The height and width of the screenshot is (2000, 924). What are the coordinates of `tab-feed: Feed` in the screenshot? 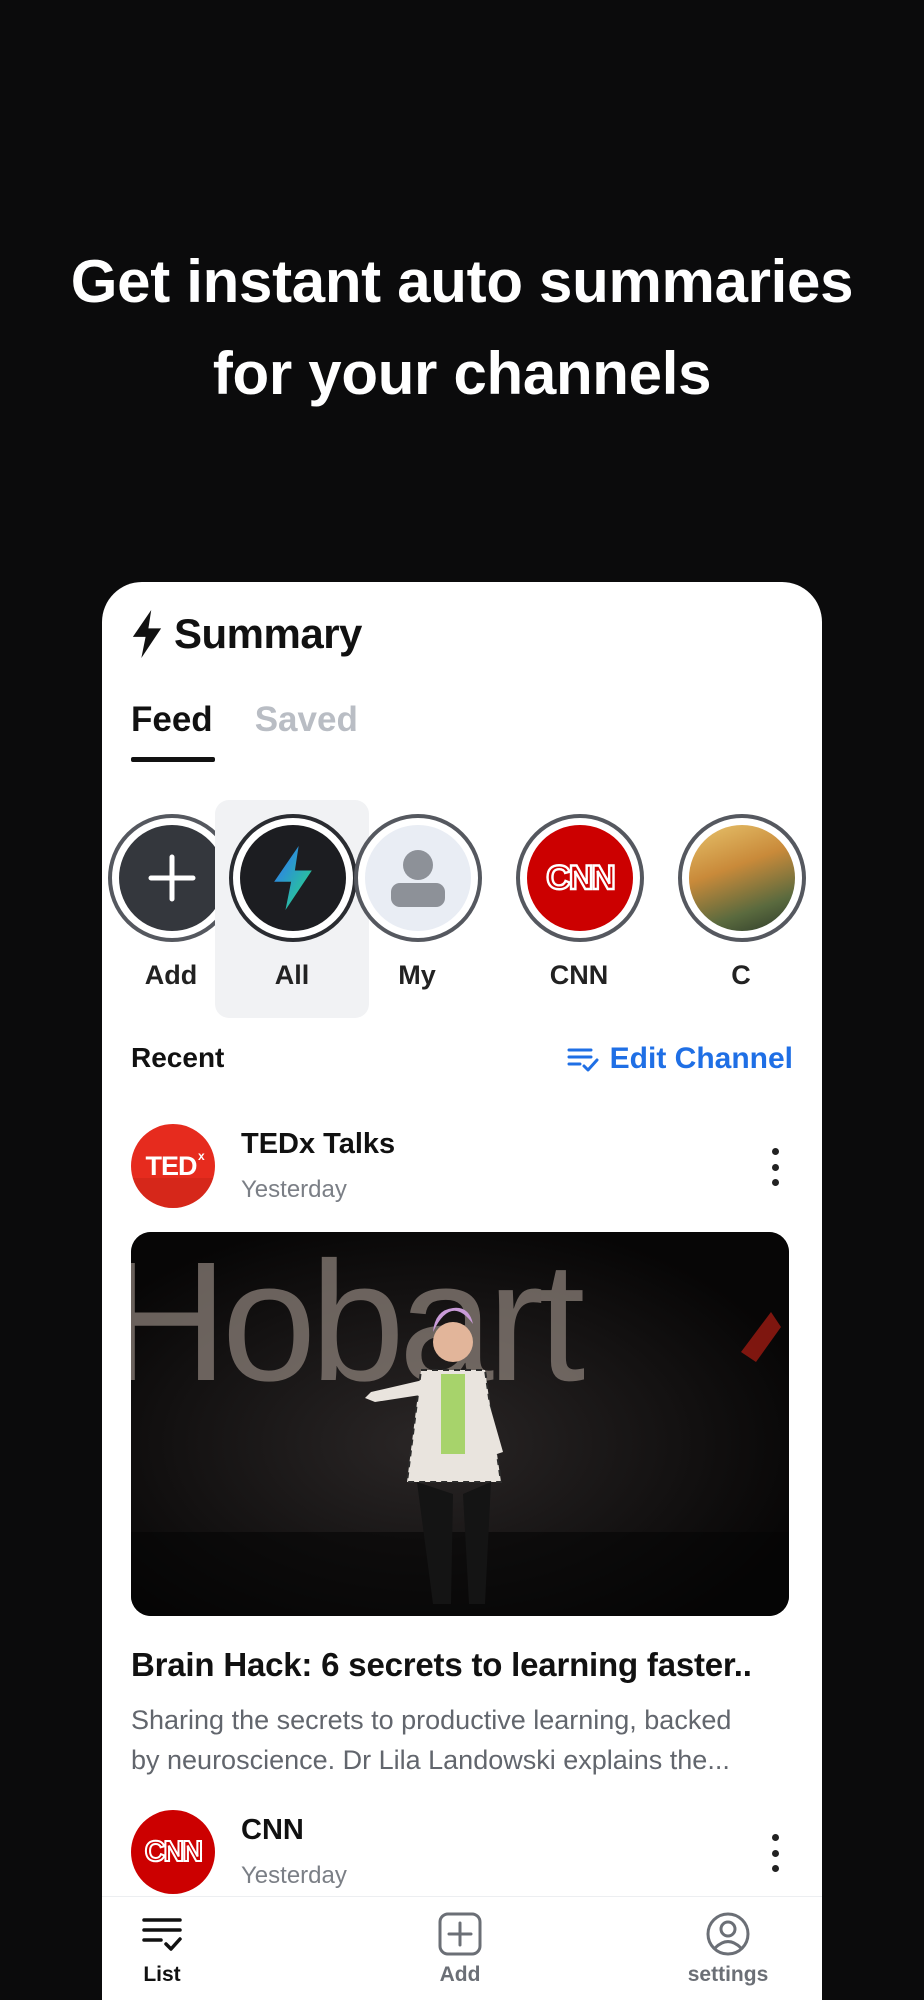 It's located at (173, 731).